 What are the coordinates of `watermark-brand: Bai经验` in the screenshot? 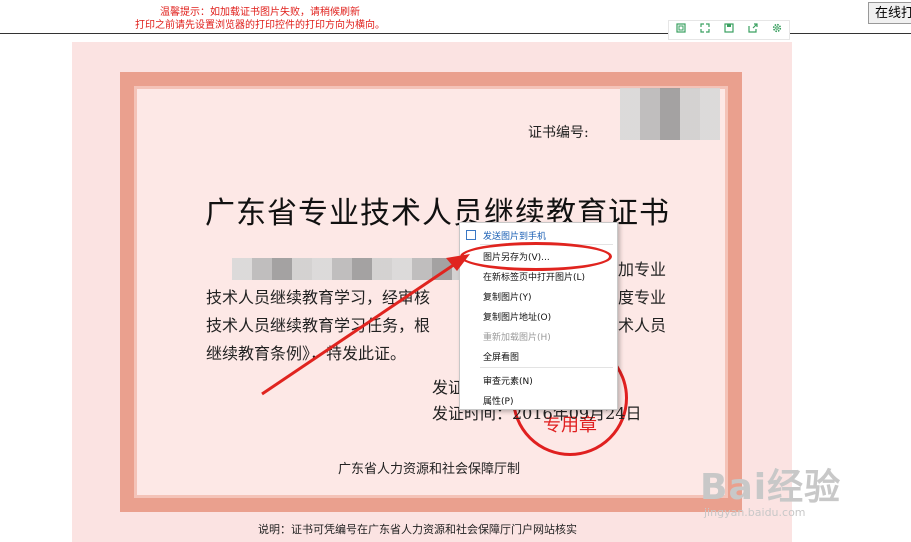 It's located at (771, 487).